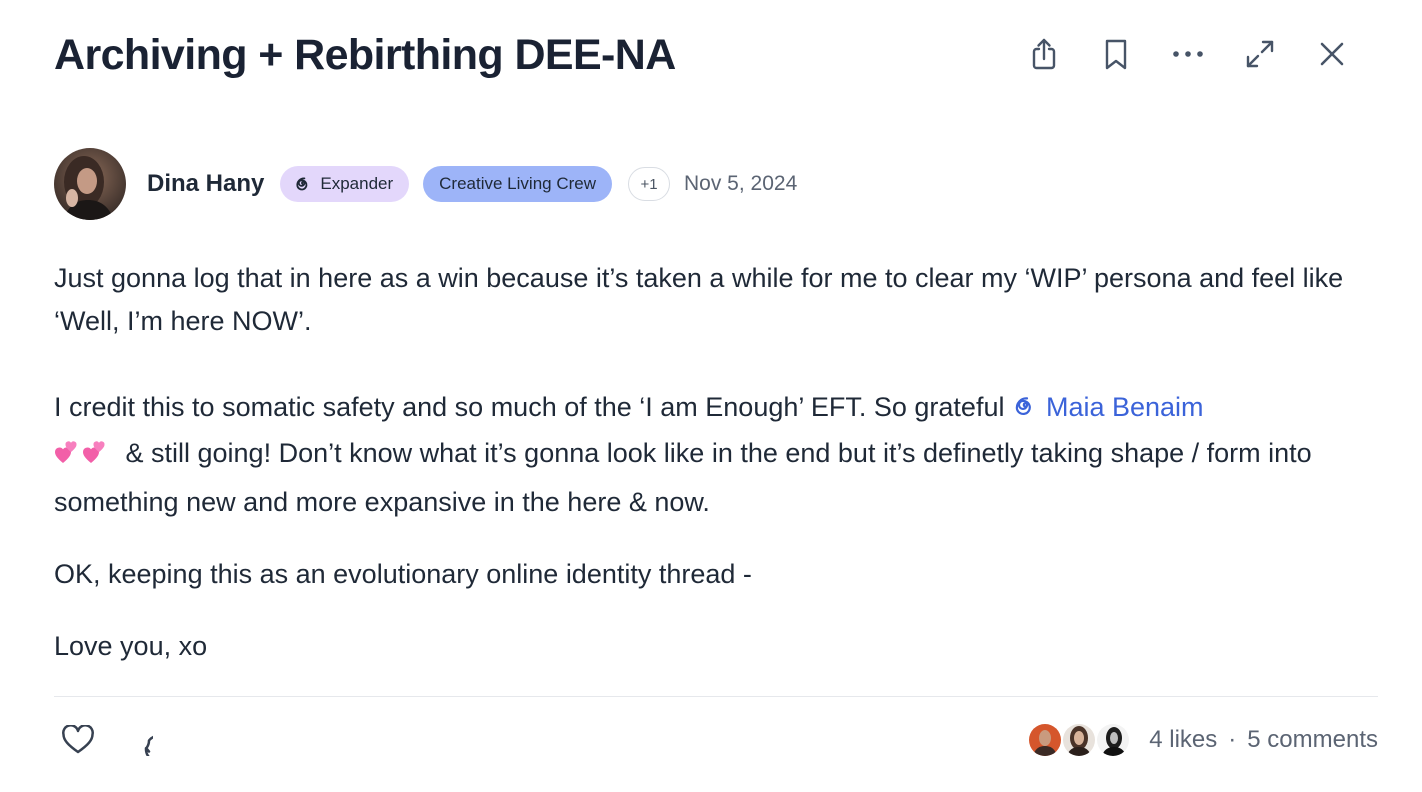  What do you see at coordinates (1124, 407) in the screenshot?
I see `mention-name: Maia Benaim` at bounding box center [1124, 407].